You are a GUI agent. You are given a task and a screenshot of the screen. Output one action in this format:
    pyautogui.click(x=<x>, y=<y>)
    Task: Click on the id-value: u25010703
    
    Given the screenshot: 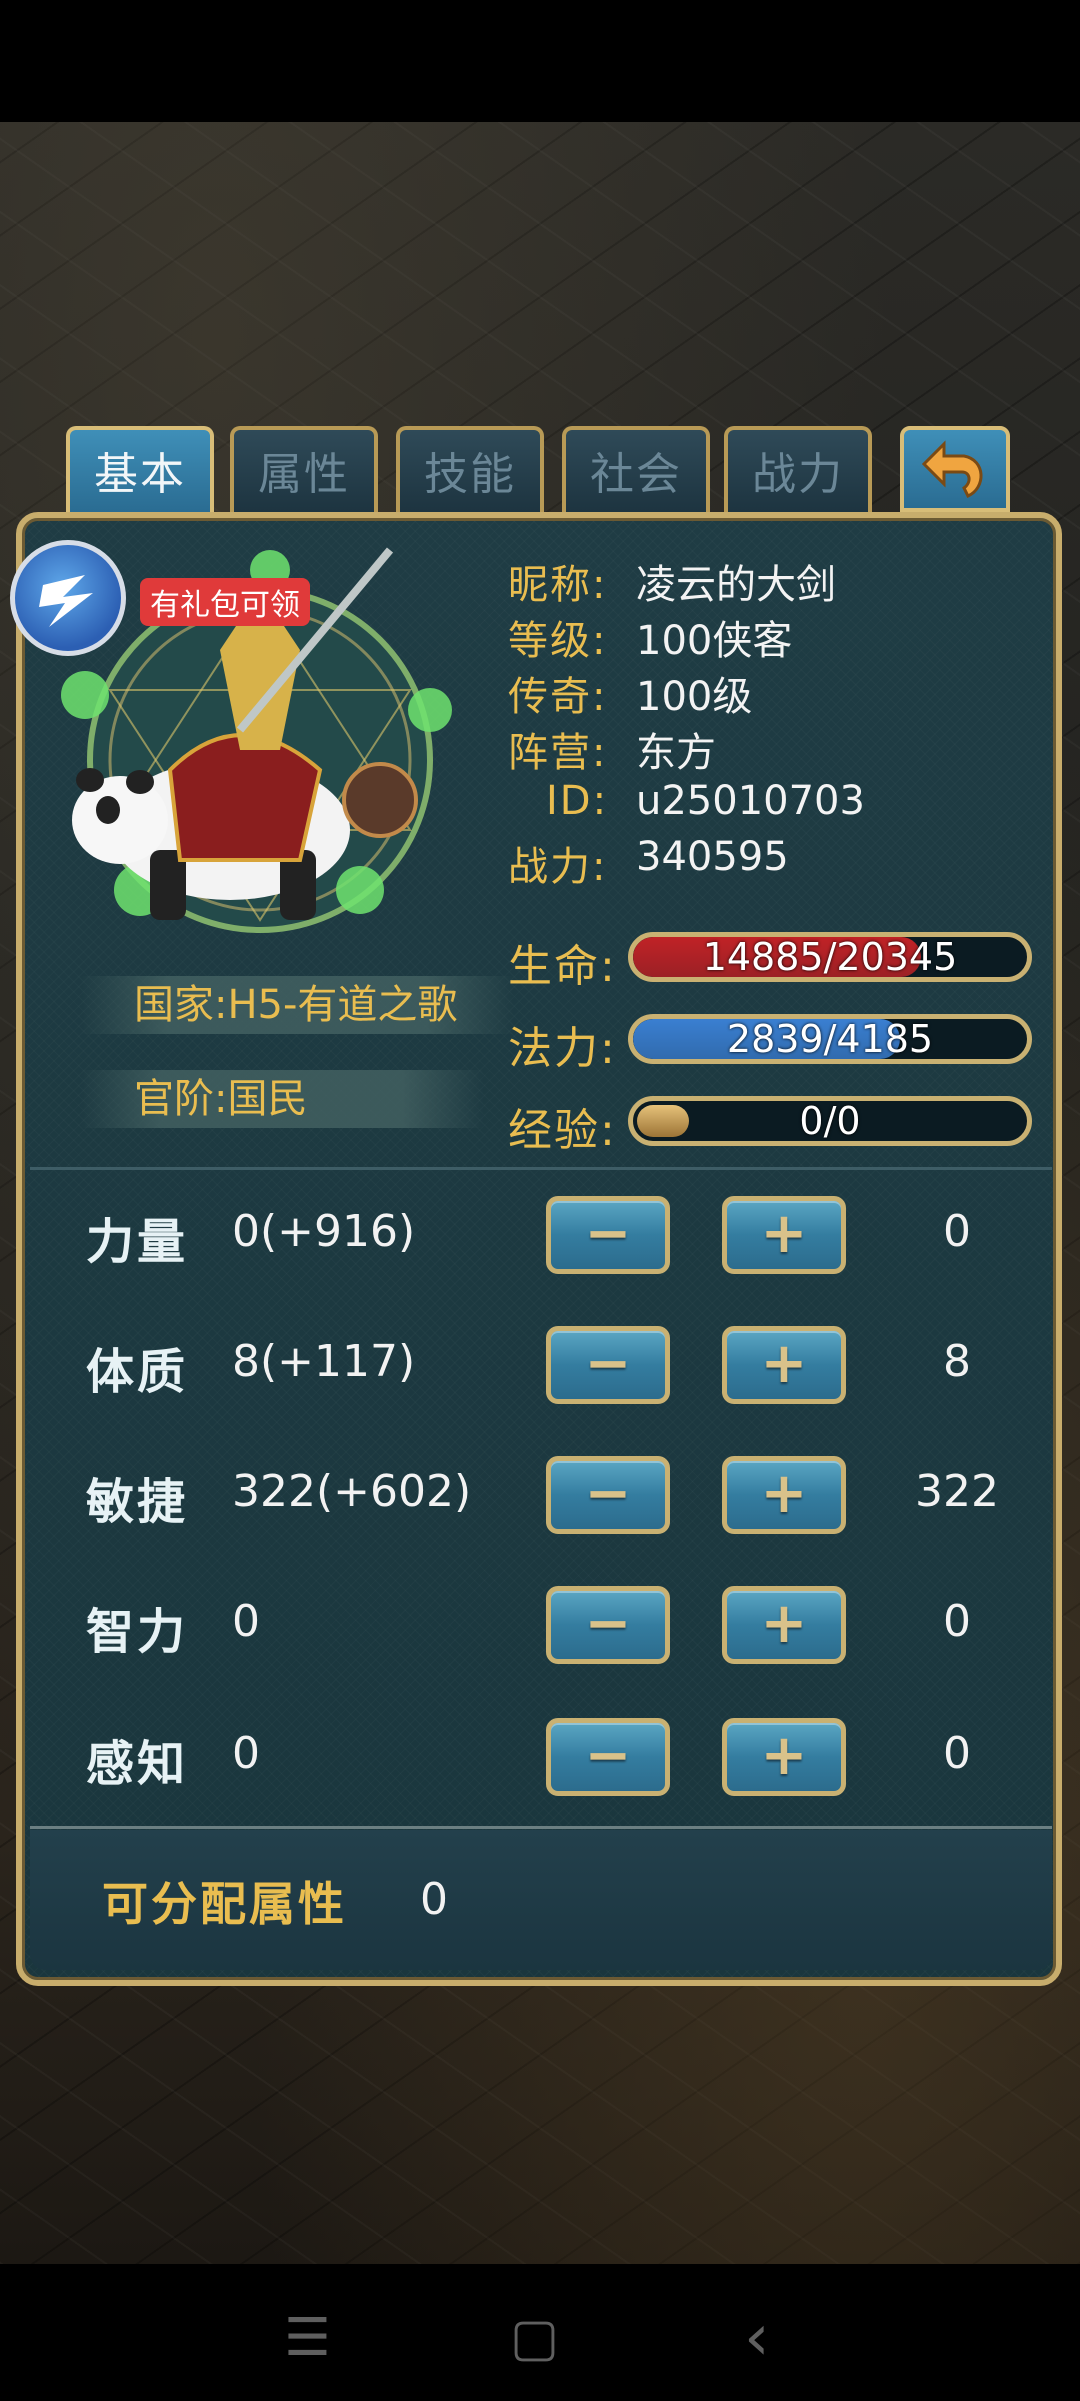 What is the action you would take?
    pyautogui.click(x=750, y=801)
    